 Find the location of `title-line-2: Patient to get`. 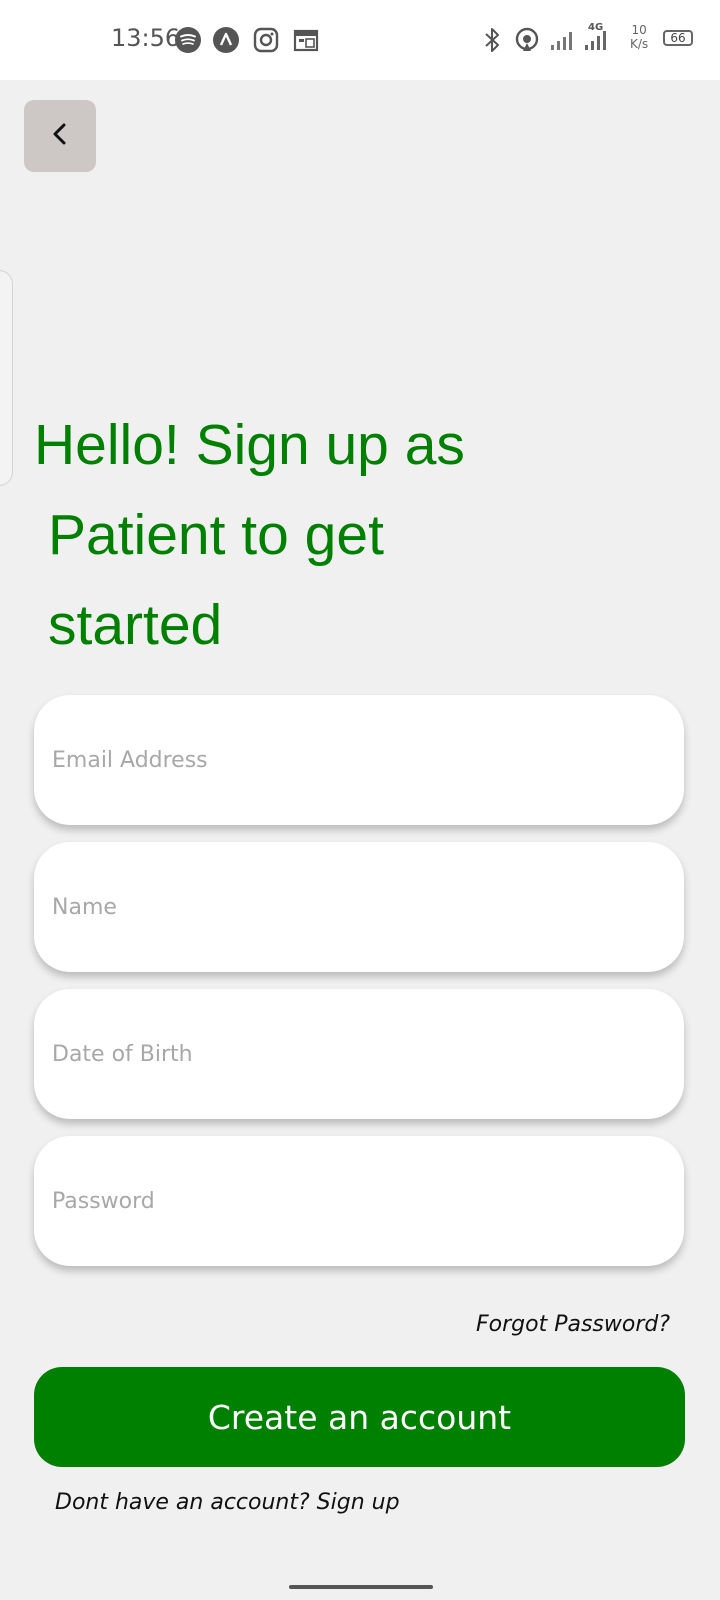

title-line-2: Patient to get is located at coordinates (216, 535).